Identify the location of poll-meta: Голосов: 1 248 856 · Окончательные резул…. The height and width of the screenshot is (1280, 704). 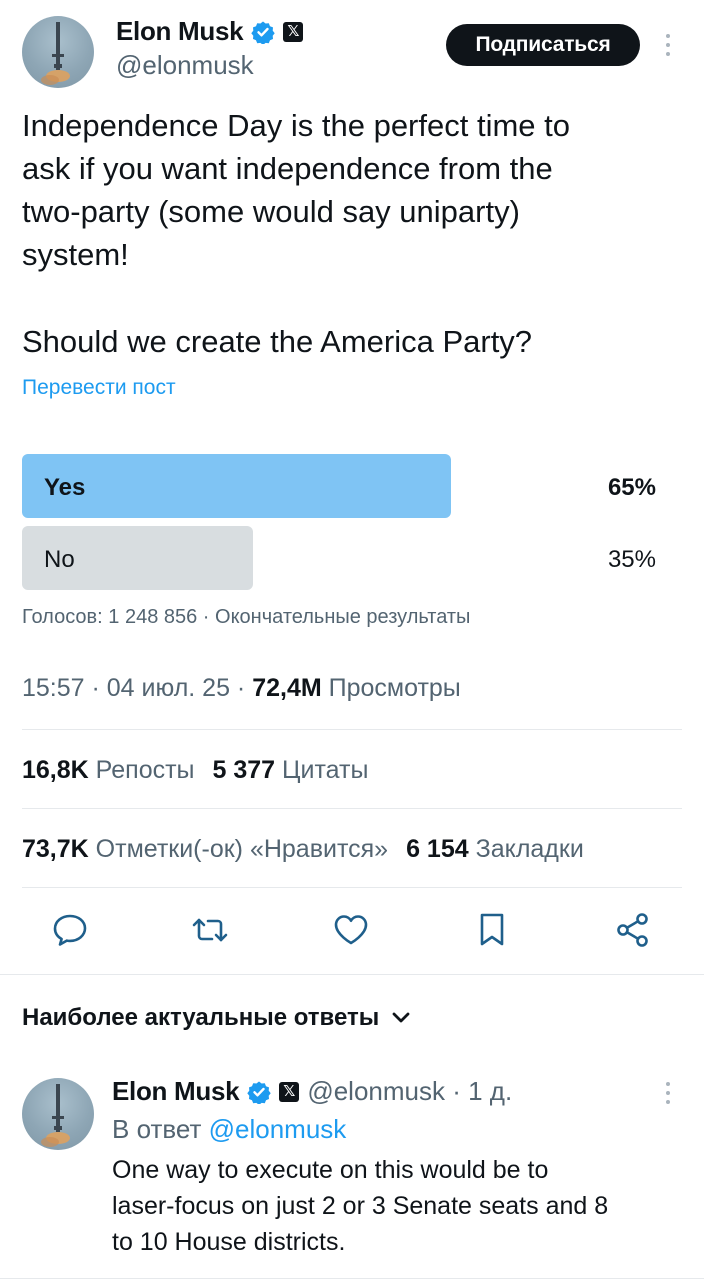
(246, 617).